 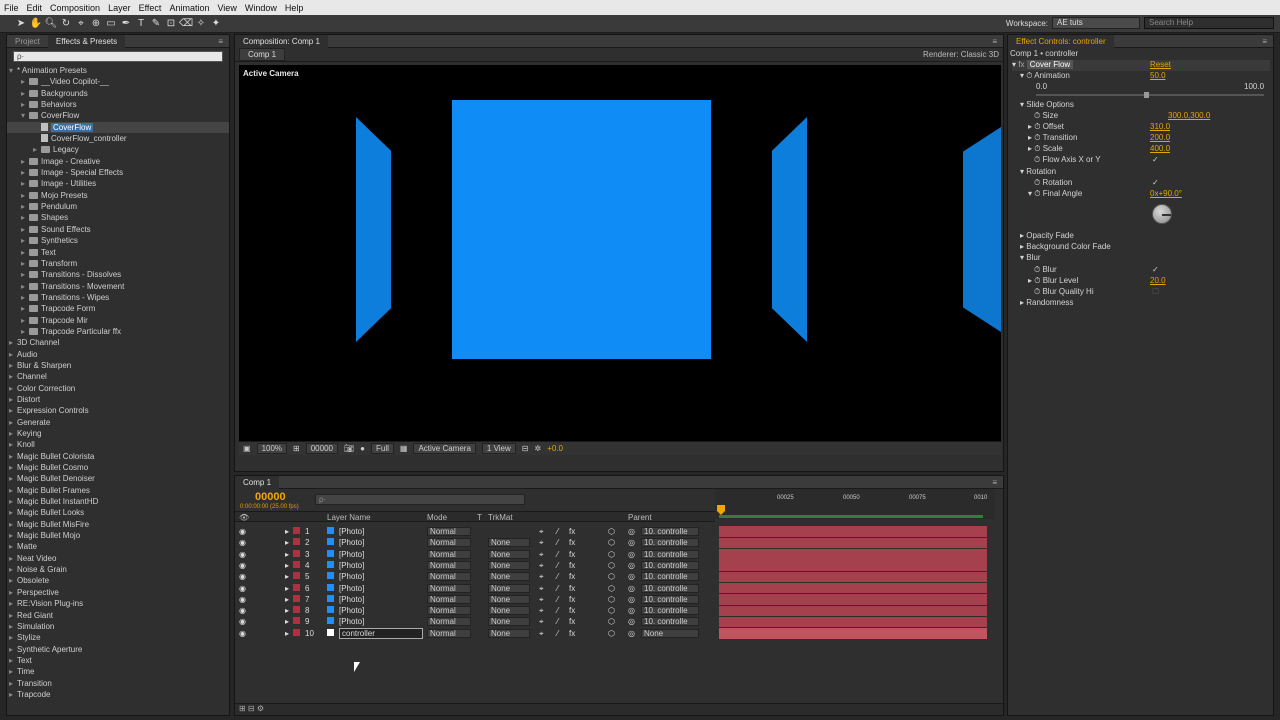 What do you see at coordinates (557, 576) in the screenshot?
I see `quality-switch-icon: ⁄` at bounding box center [557, 576].